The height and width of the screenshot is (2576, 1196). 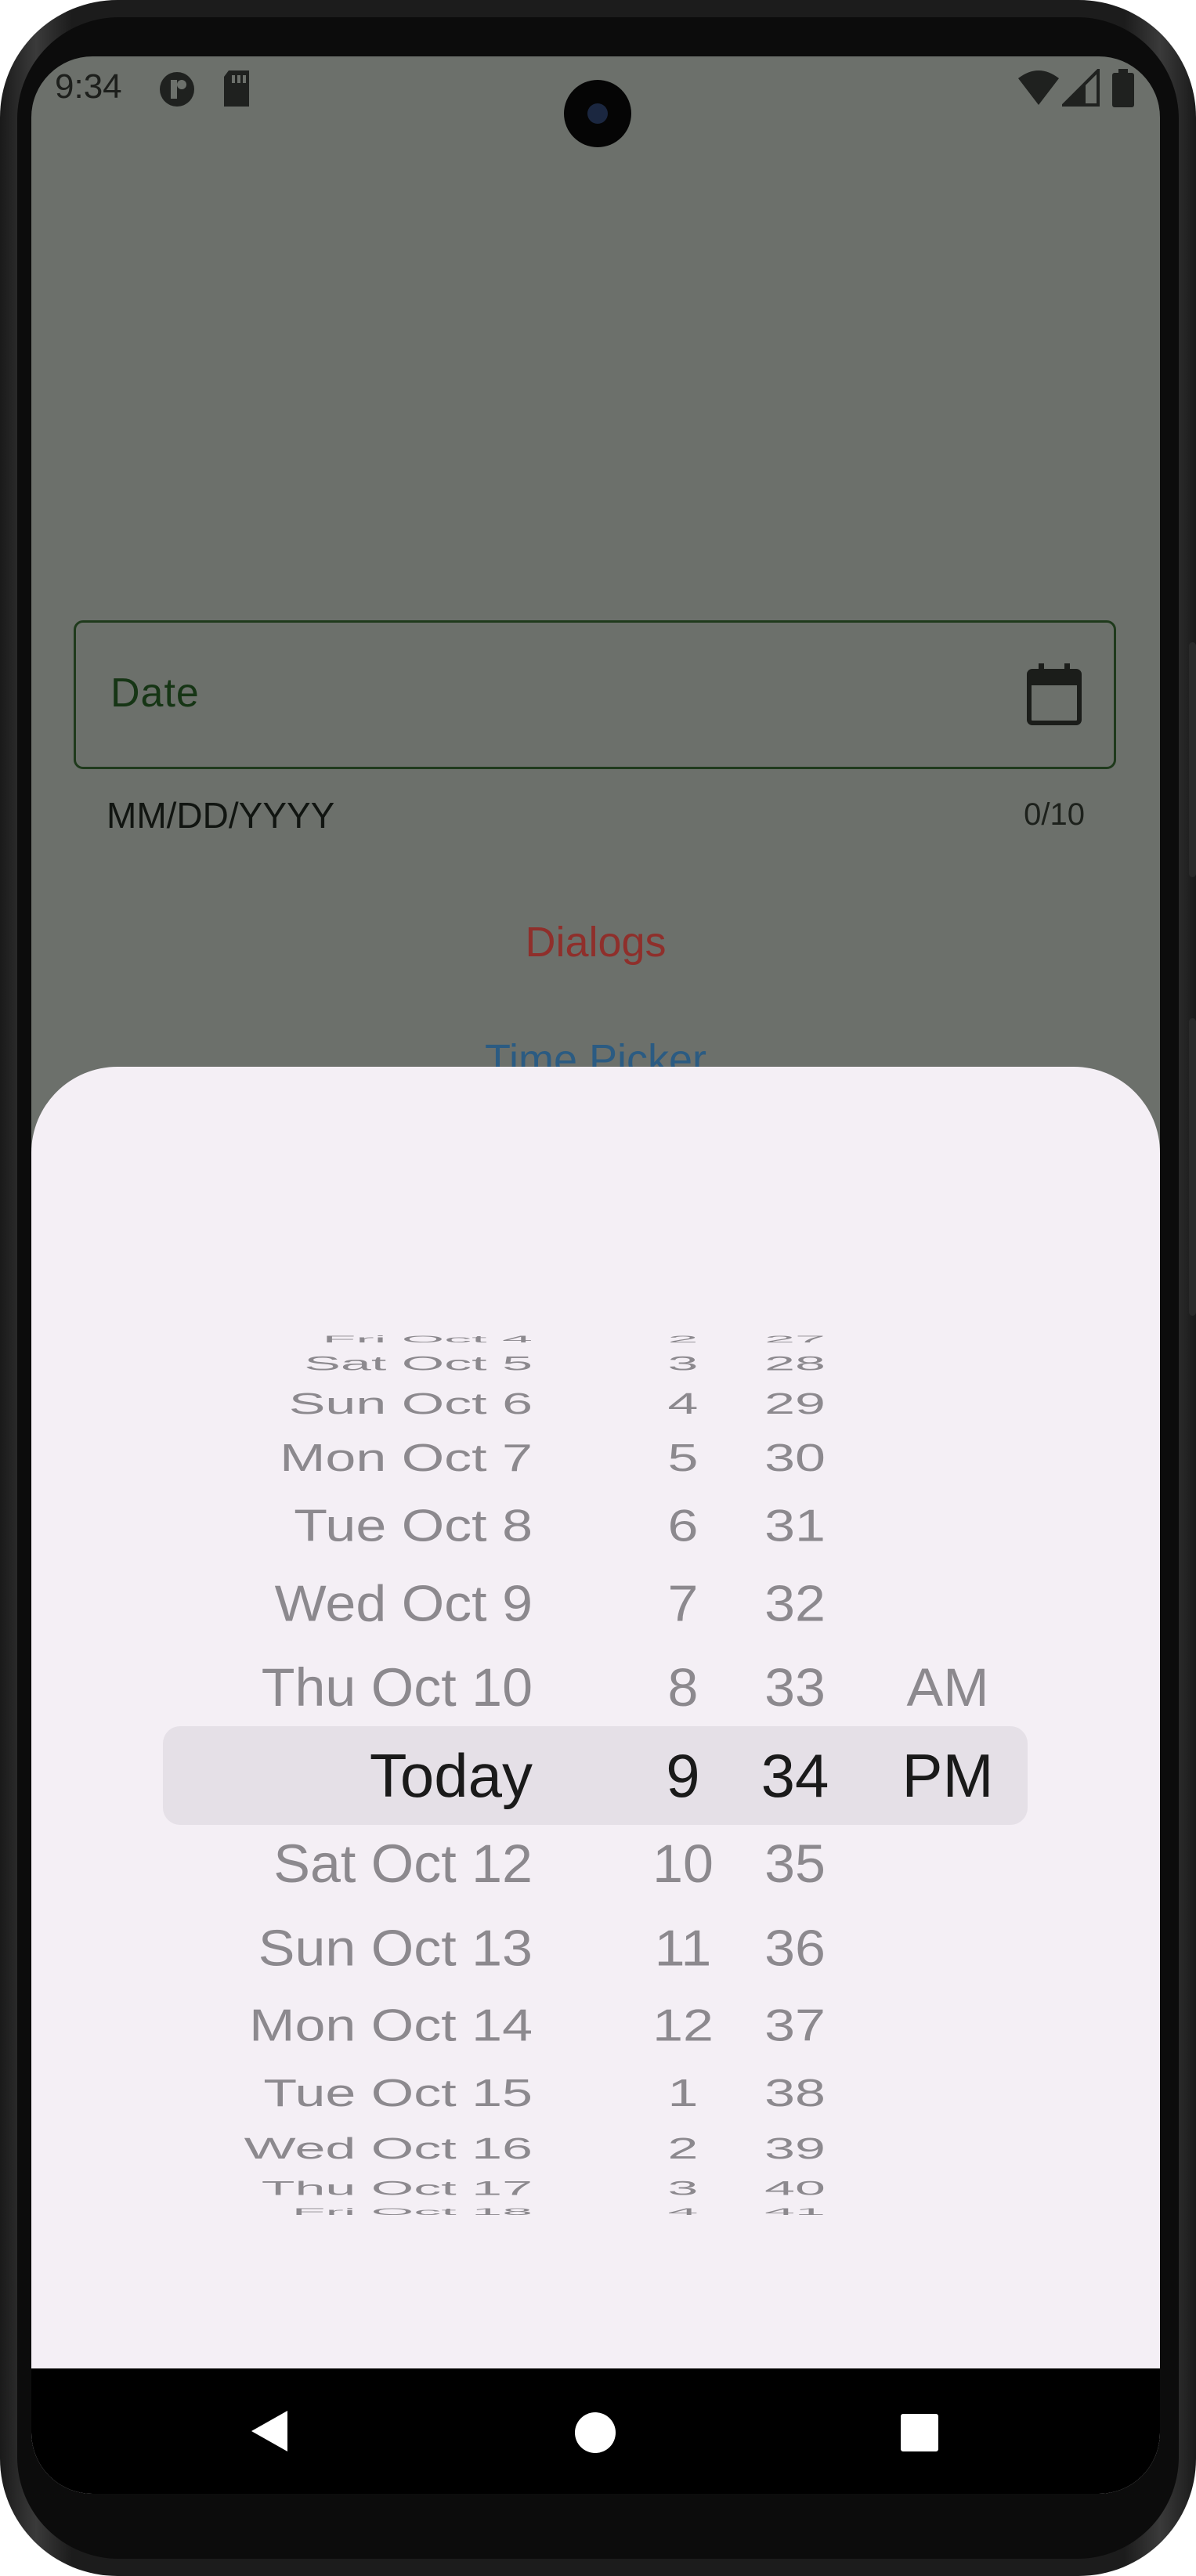 I want to click on picker-minute-cell: 41, so click(x=795, y=2212).